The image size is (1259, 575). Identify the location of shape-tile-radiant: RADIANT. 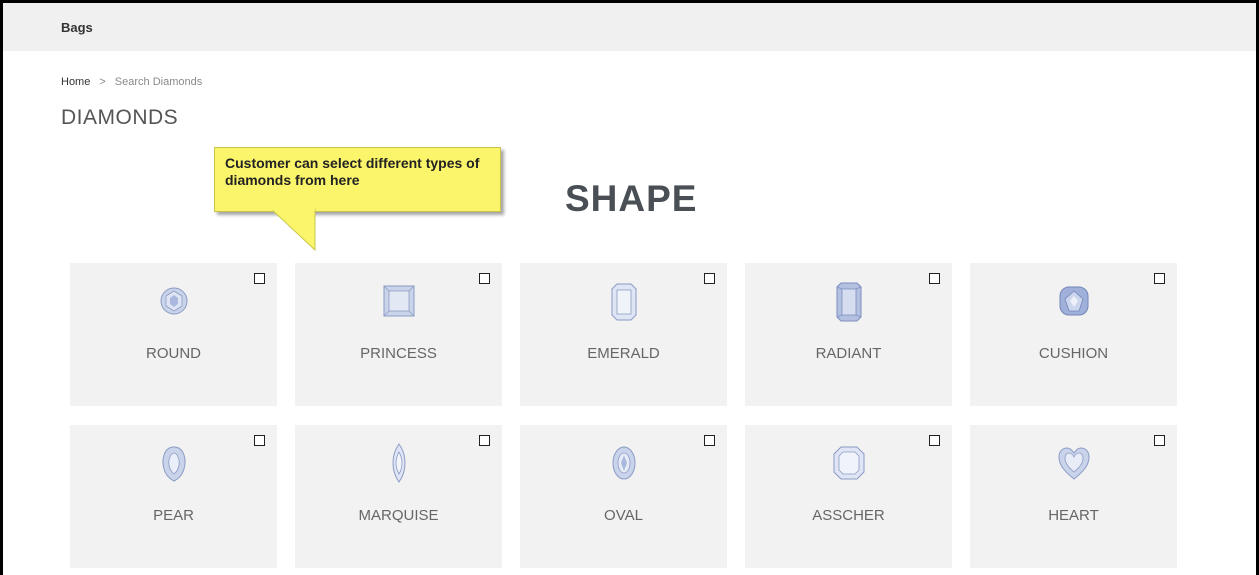
(848, 334).